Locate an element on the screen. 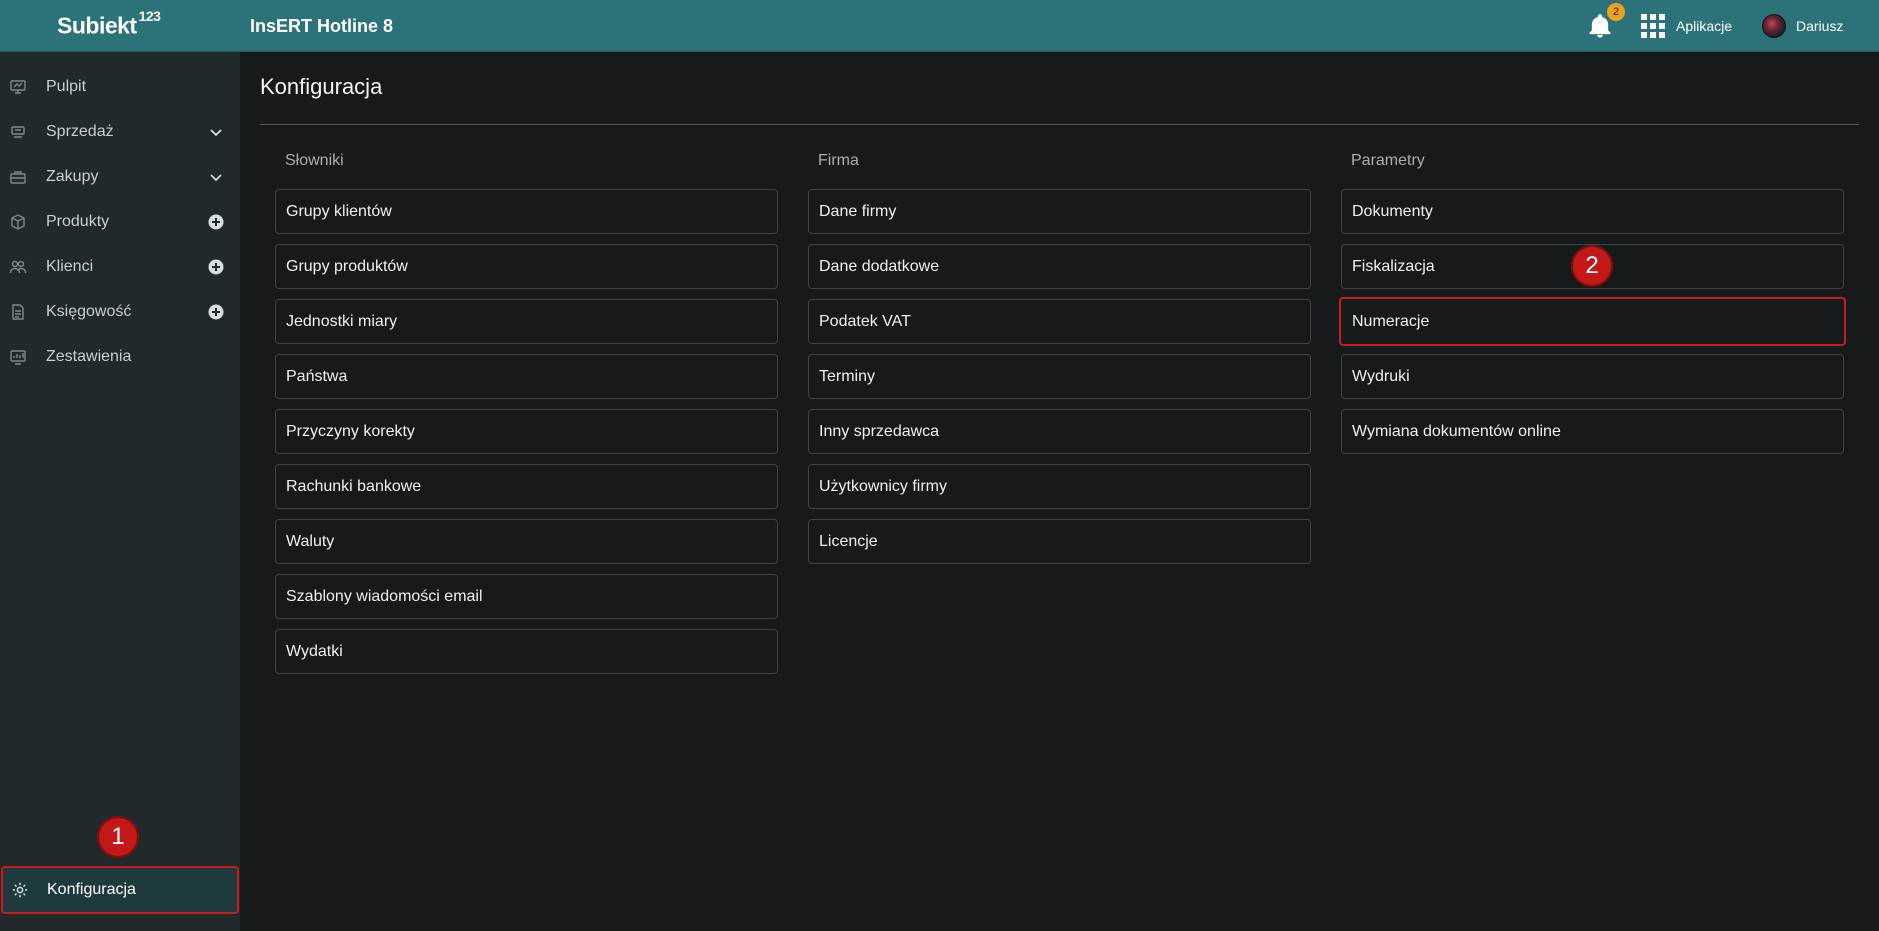 This screenshot has width=1879, height=931. config-item: Licencje is located at coordinates (1059, 541).